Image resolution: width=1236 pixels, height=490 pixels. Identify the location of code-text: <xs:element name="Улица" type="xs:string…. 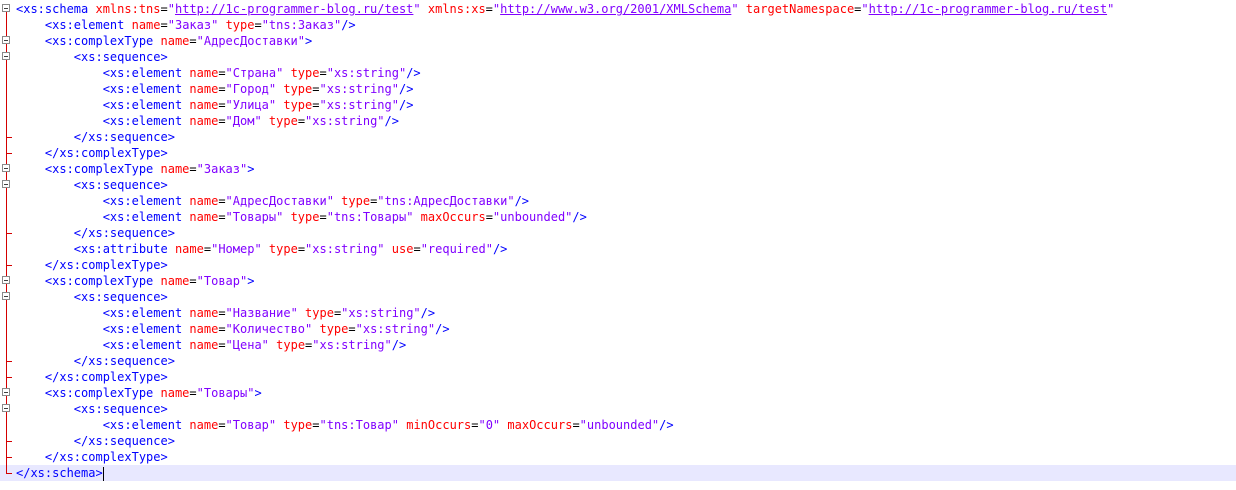
(215, 105).